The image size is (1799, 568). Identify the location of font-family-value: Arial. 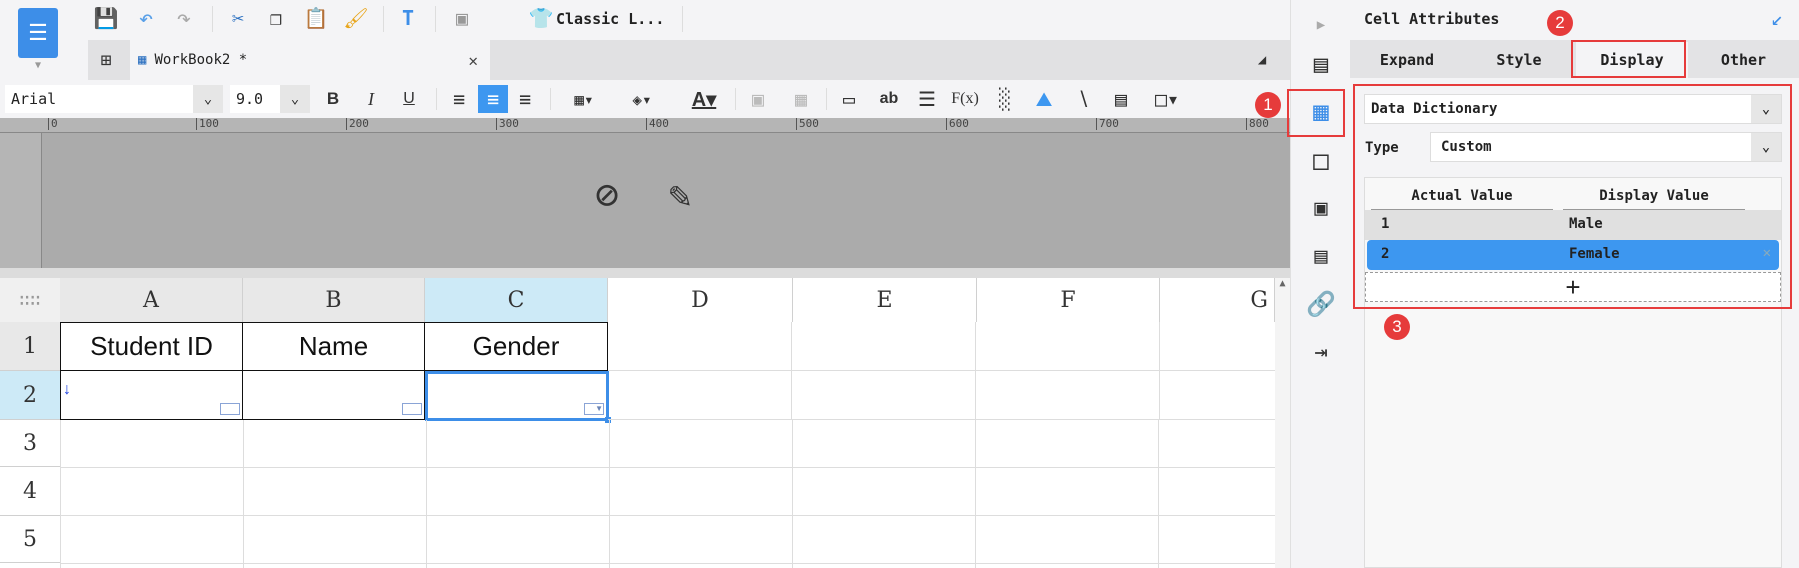
(34, 99).